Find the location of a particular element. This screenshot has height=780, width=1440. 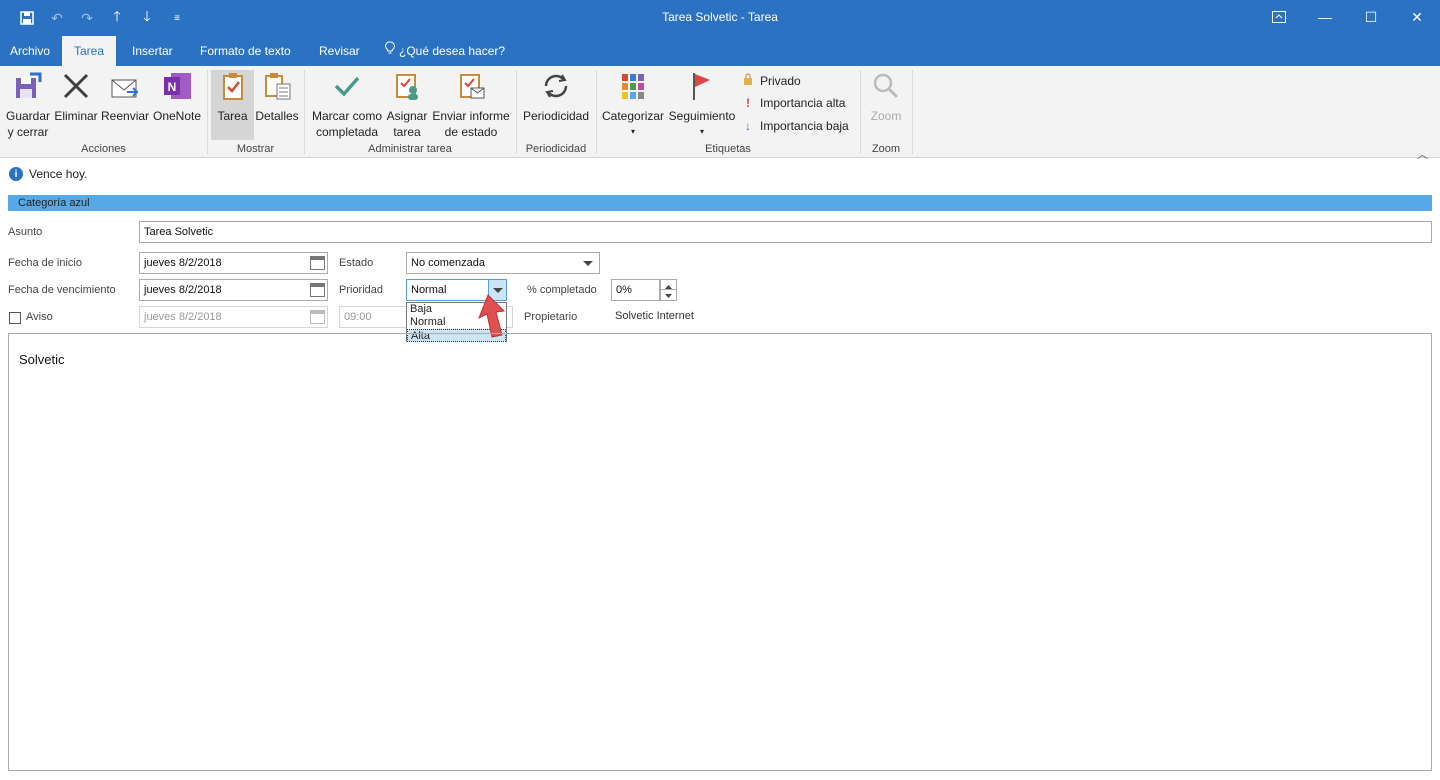

category-bar: Categoría azul is located at coordinates (720, 203).